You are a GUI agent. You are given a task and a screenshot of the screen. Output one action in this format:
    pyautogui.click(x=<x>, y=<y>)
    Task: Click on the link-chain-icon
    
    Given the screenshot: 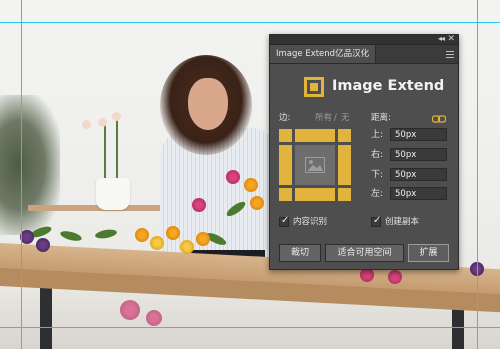 What is the action you would take?
    pyautogui.click(x=439, y=119)
    